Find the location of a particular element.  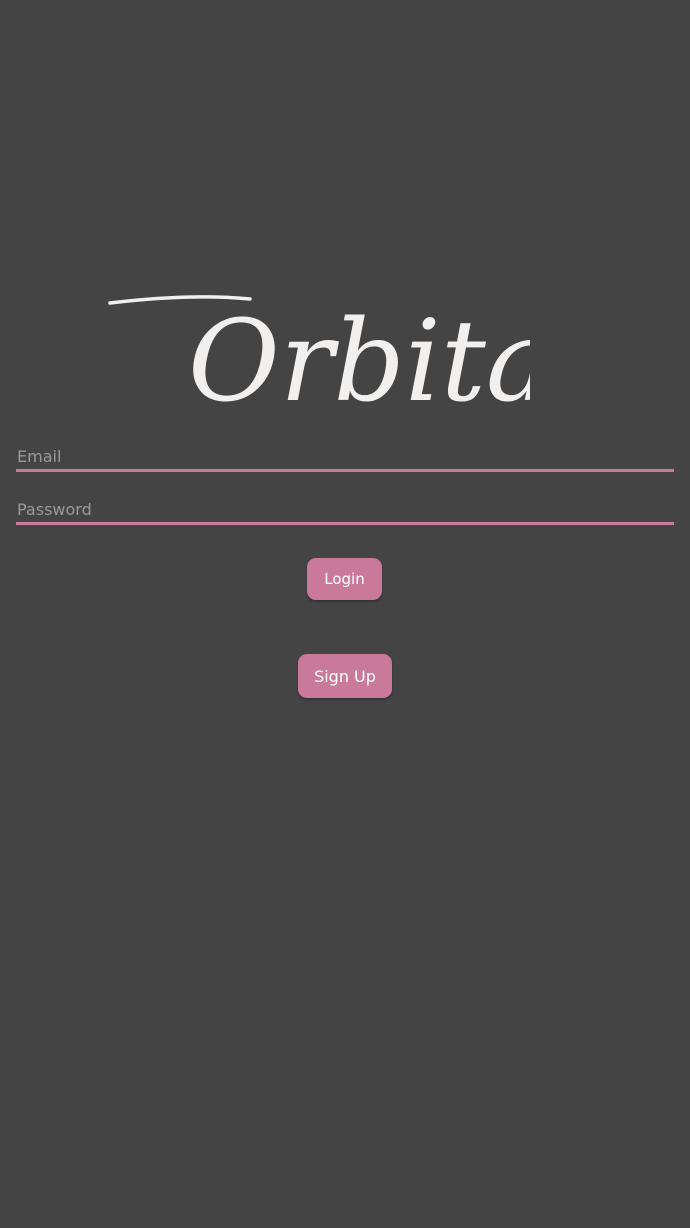

email-input is located at coordinates (346, 456).